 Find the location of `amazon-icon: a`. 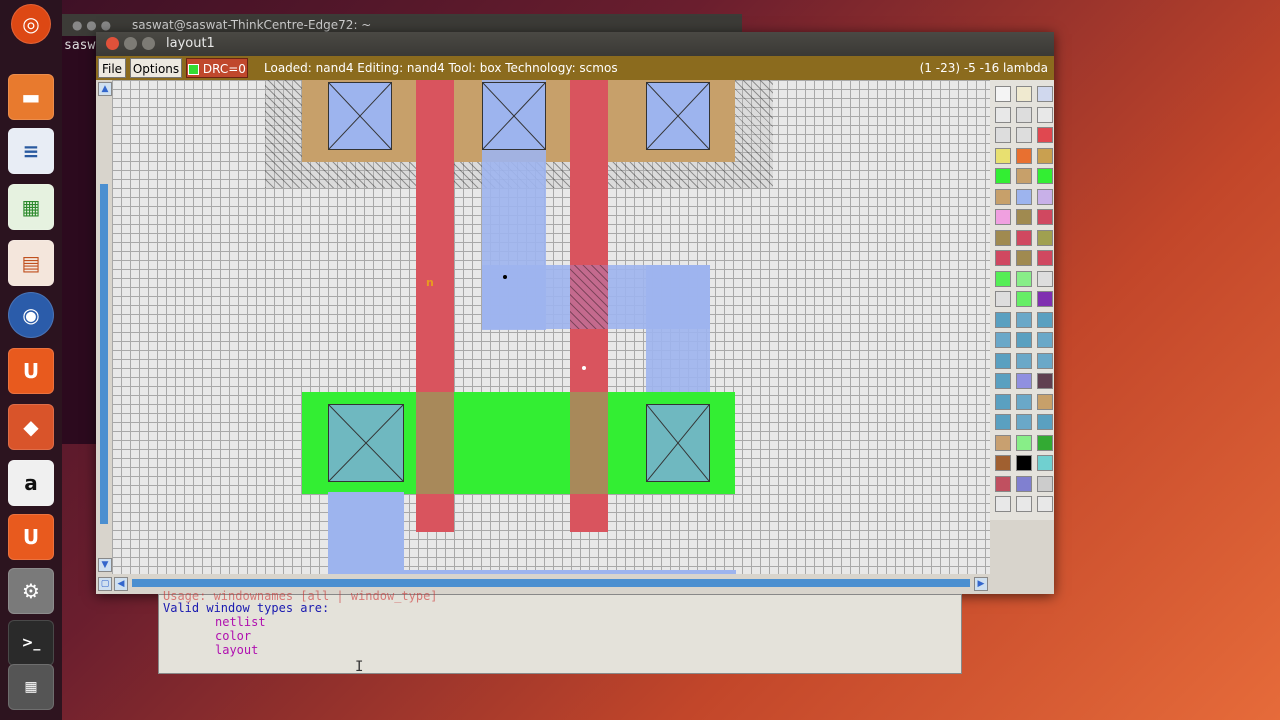

amazon-icon: a is located at coordinates (31, 483).